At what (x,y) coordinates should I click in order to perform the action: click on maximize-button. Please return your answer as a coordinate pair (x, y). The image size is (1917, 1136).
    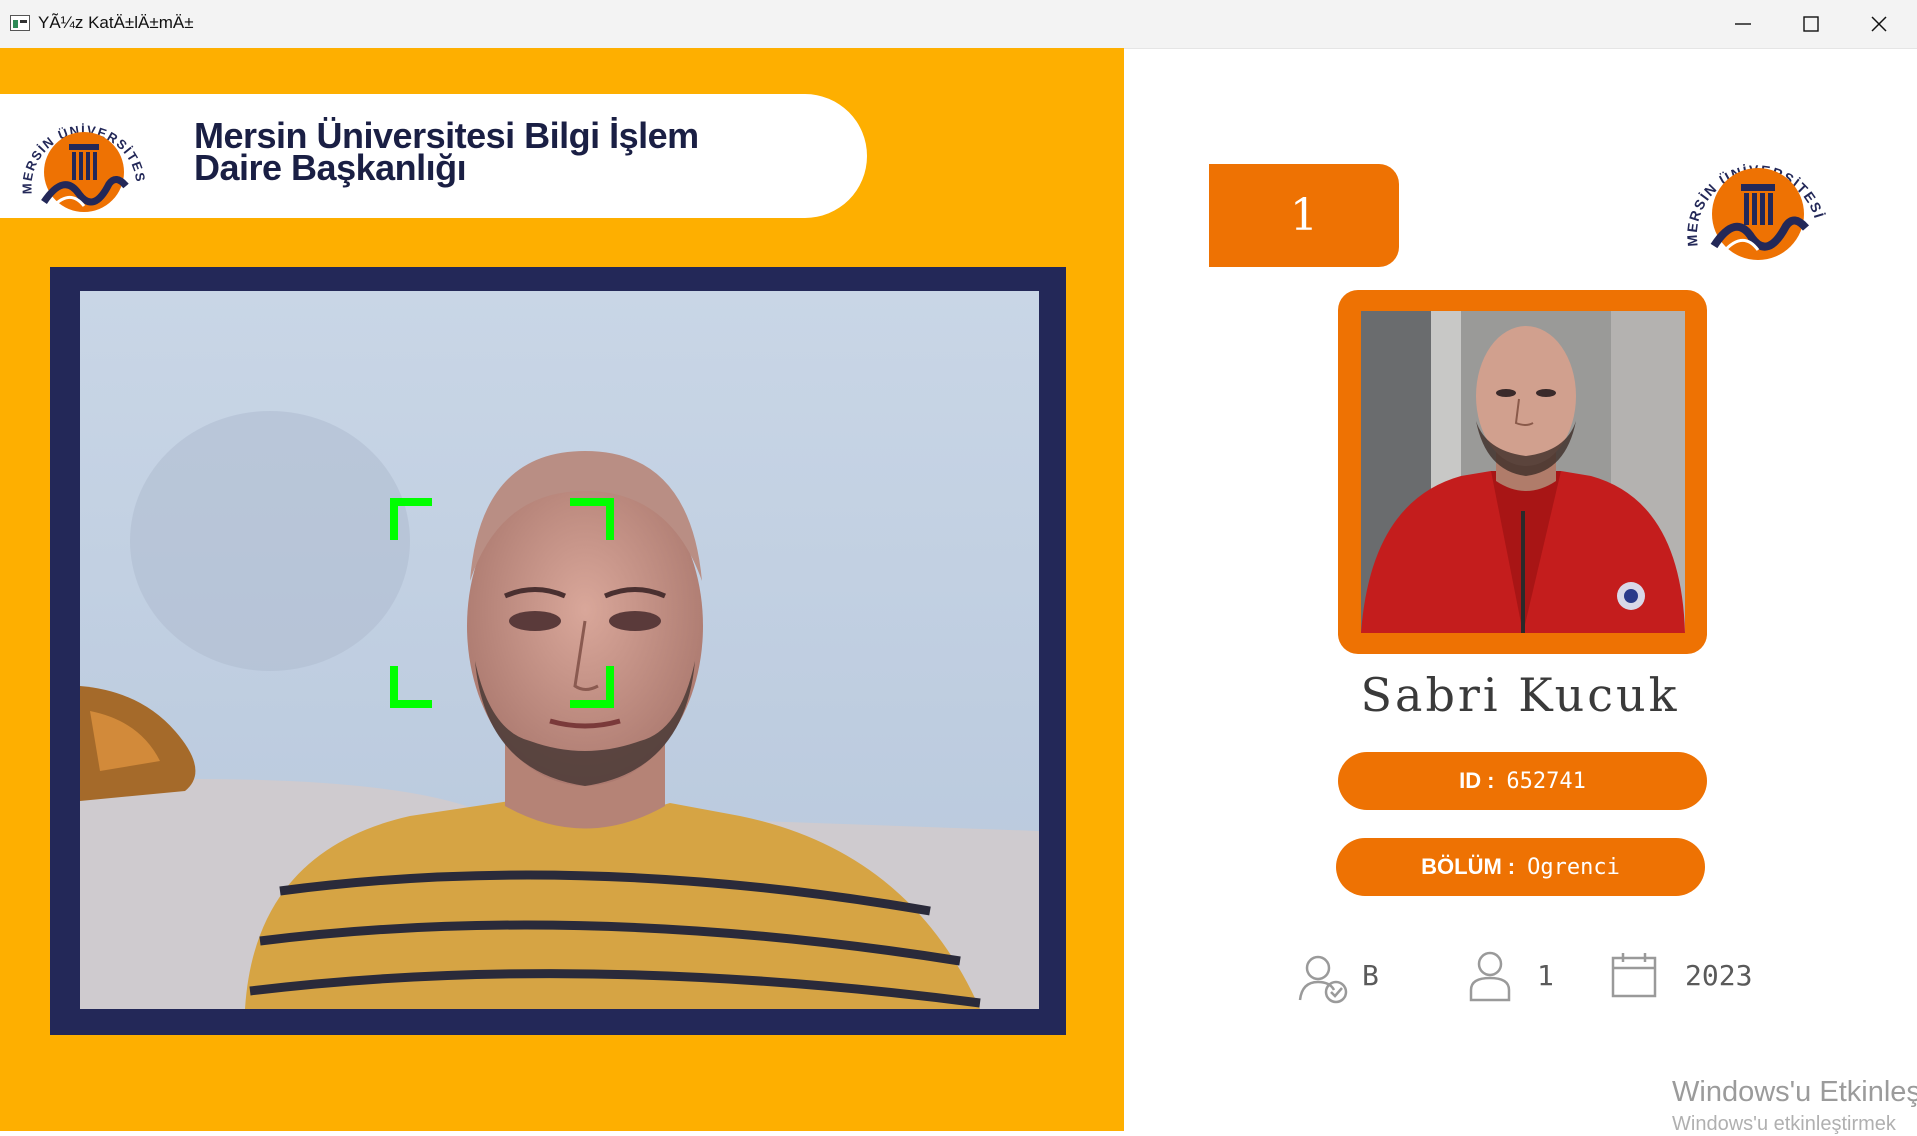
    Looking at the image, I should click on (1811, 24).